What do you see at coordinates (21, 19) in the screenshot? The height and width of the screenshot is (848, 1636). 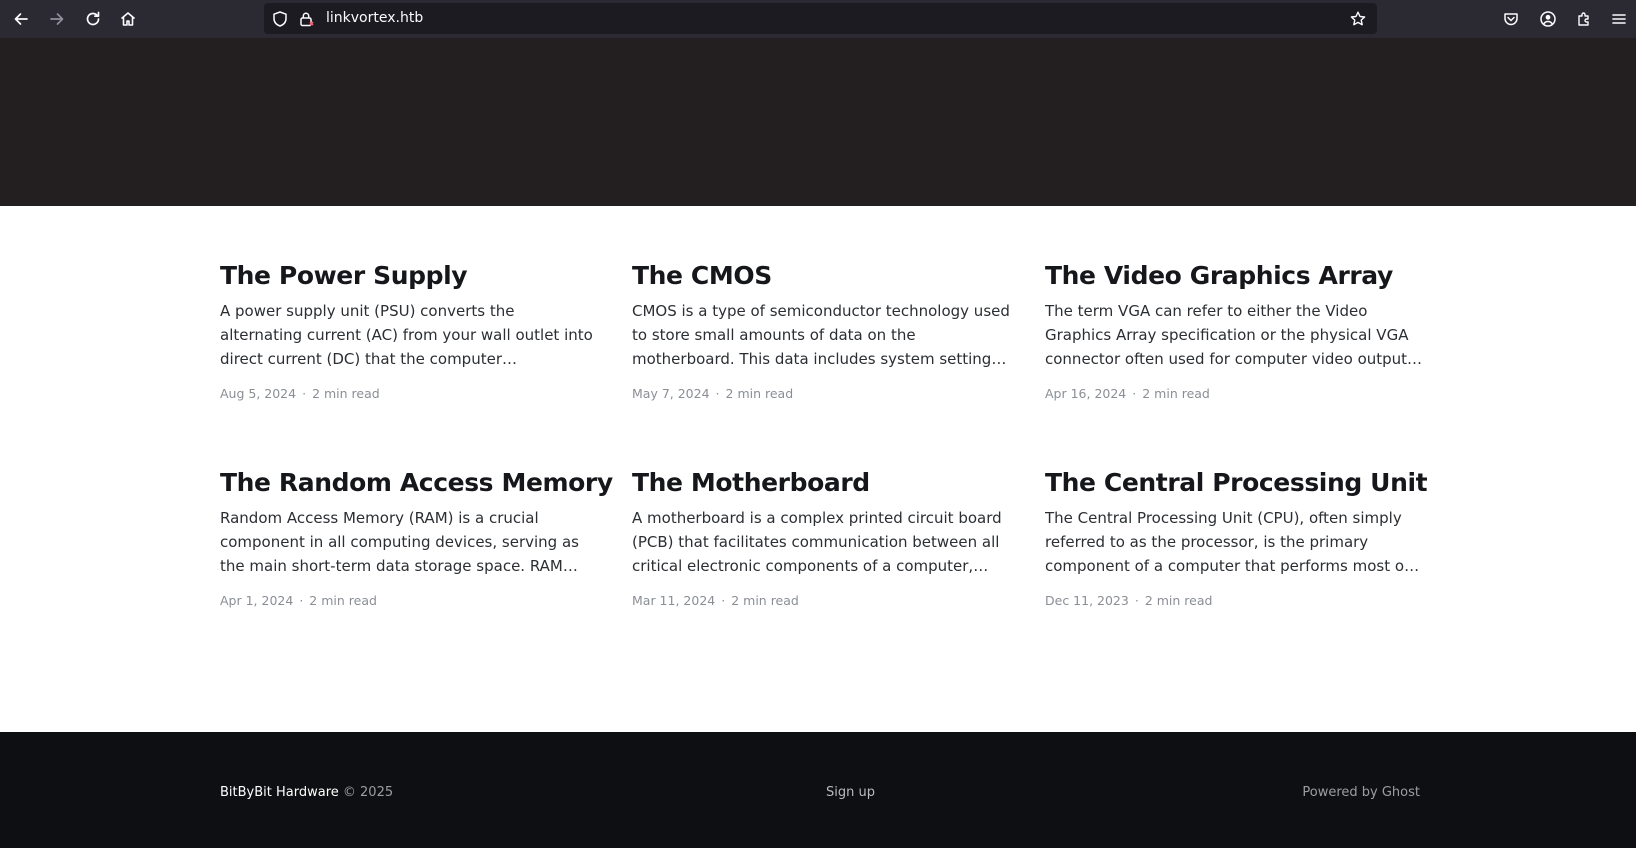 I see `back-icon` at bounding box center [21, 19].